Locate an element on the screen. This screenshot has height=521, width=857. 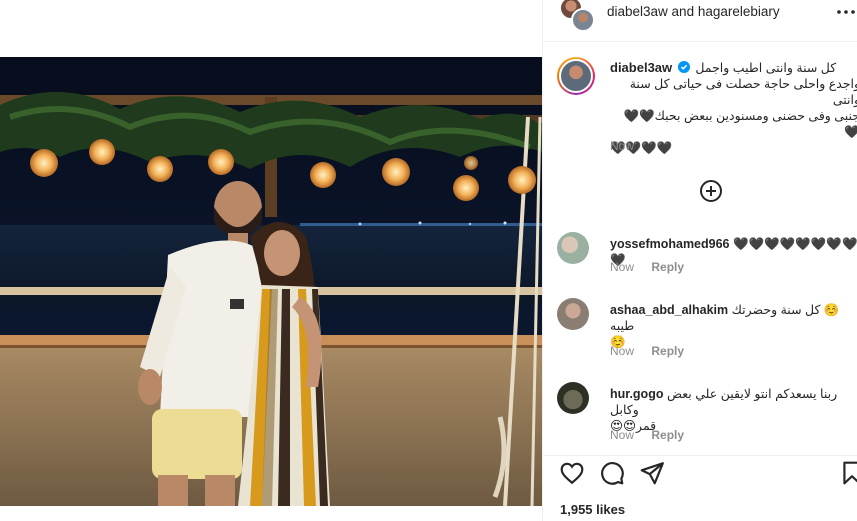
comment-username: hur.gogo is located at coordinates (636, 394).